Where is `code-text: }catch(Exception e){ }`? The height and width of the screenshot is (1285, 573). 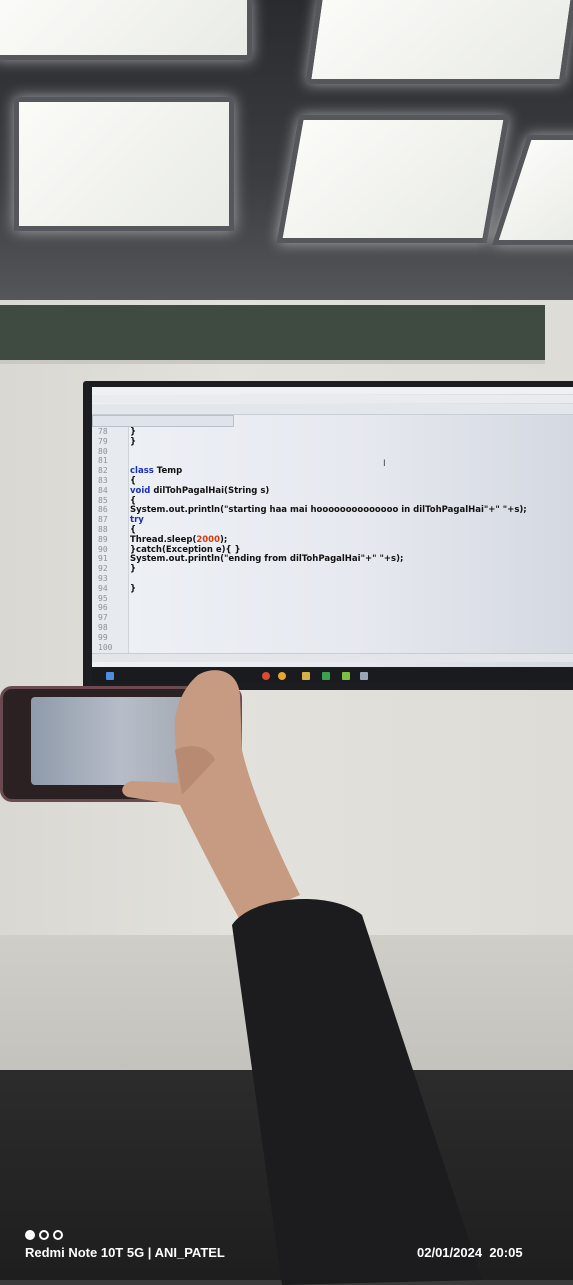 code-text: }catch(Exception e){ } is located at coordinates (185, 549).